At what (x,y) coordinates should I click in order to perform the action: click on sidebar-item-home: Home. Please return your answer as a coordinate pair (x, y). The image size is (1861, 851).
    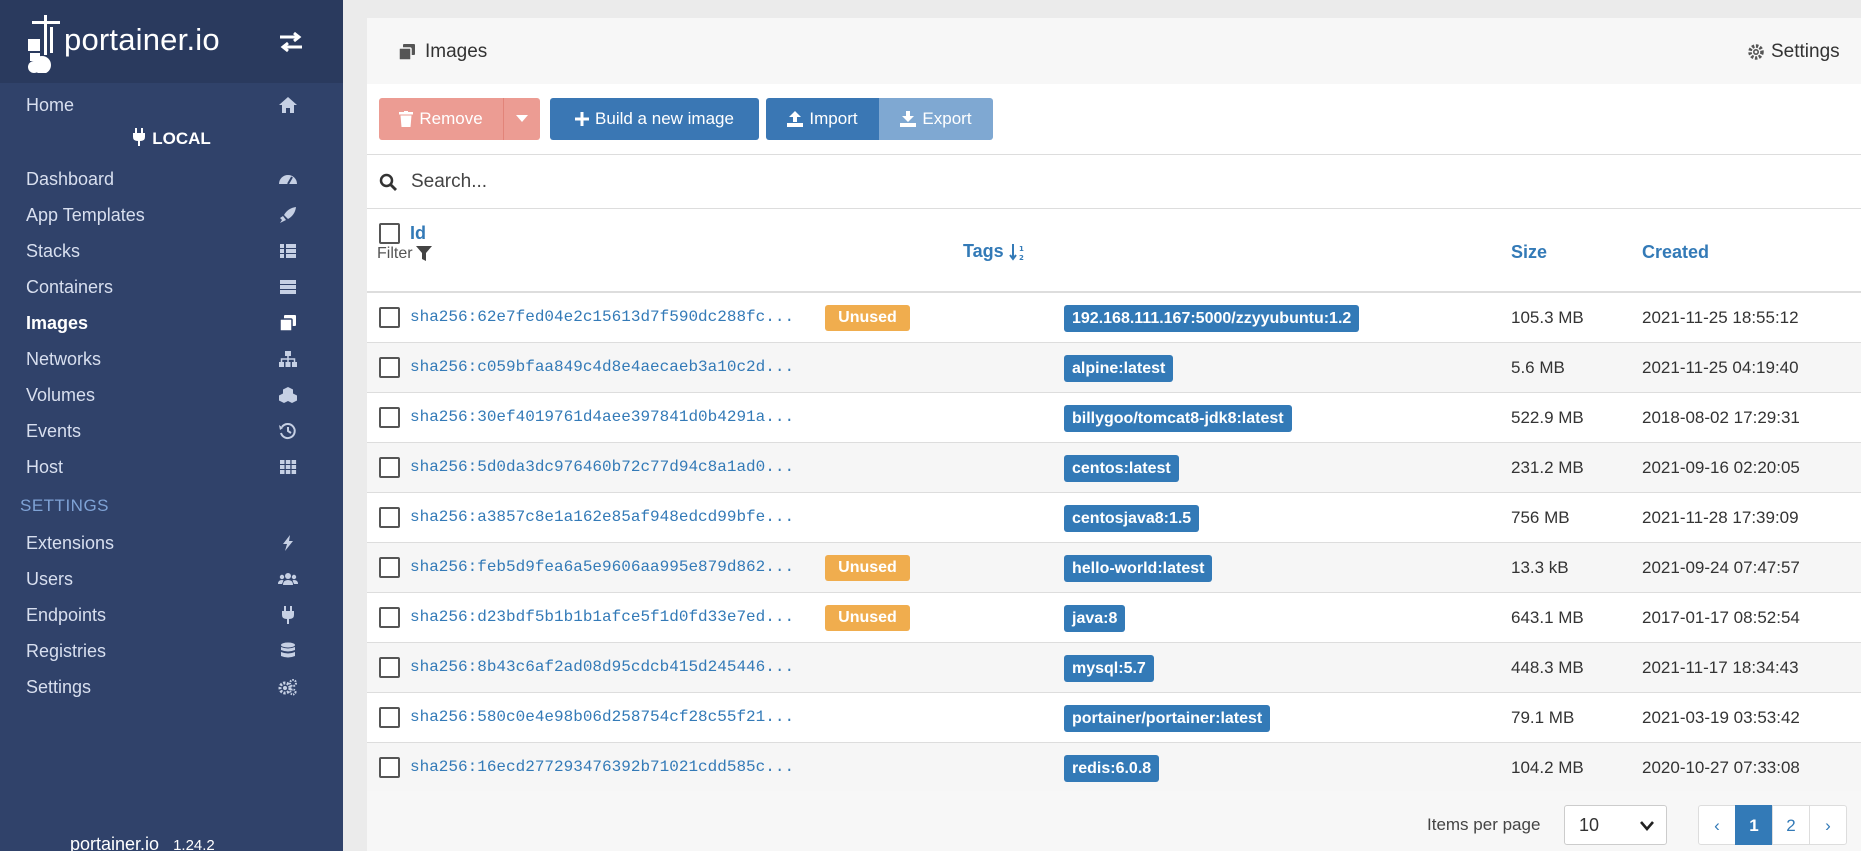
    Looking at the image, I should click on (171, 105).